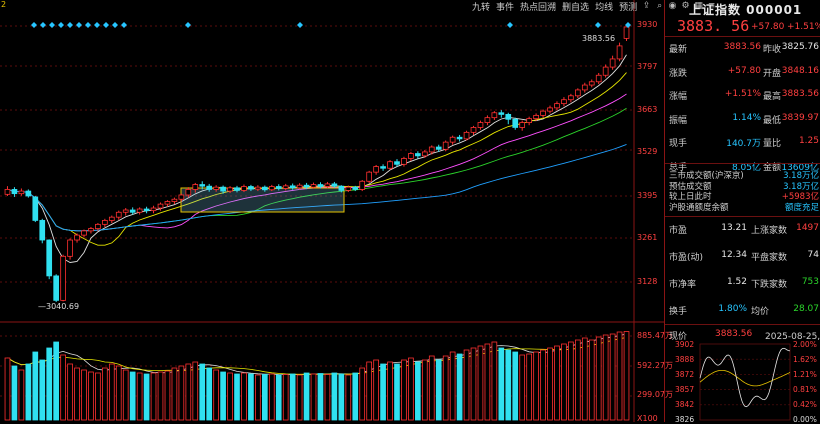 The width and height of the screenshot is (820, 424). I want to click on mini-left-tick: 3888, so click(685, 359).